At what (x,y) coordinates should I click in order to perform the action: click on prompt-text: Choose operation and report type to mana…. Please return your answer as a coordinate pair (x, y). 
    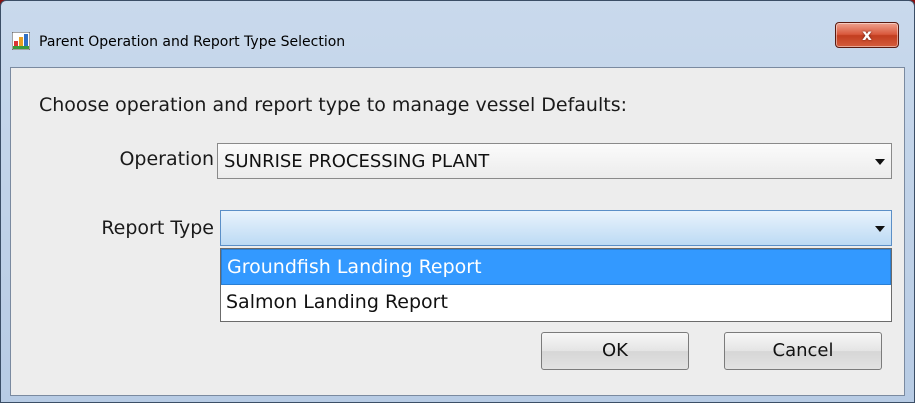
    Looking at the image, I should click on (333, 105).